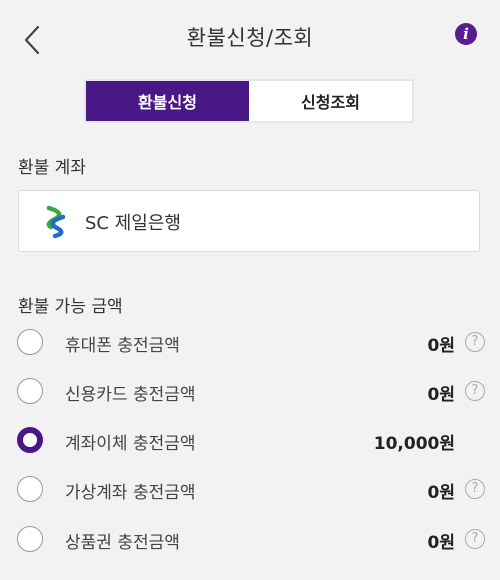 The height and width of the screenshot is (580, 500). What do you see at coordinates (70, 307) in the screenshot?
I see `refundable-amount-label: 환불 가능 금액` at bounding box center [70, 307].